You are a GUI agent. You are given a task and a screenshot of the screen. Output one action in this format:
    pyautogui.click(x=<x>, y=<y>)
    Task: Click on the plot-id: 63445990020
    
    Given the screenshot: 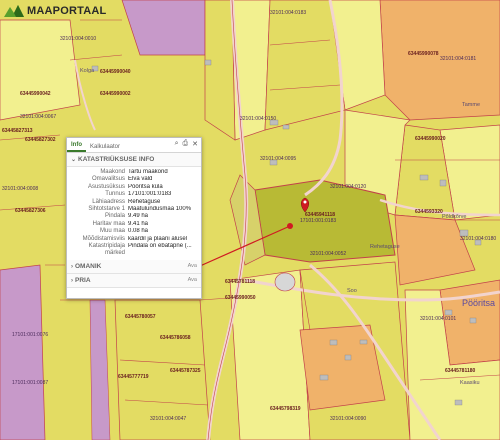 What is the action you would take?
    pyautogui.click(x=430, y=139)
    